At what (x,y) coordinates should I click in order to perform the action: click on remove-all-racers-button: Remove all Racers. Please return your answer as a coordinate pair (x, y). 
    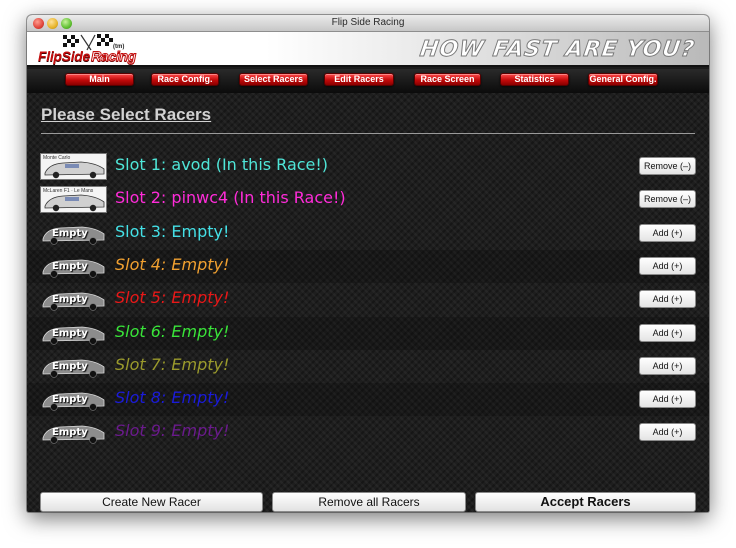
    Looking at the image, I should click on (369, 502).